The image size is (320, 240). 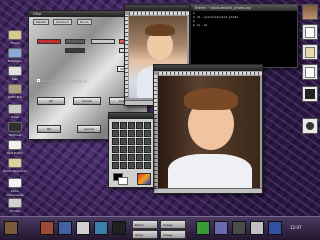 What do you see at coordinates (49, 129) in the screenshot?
I see `bottom-ok-button: OK` at bounding box center [49, 129].